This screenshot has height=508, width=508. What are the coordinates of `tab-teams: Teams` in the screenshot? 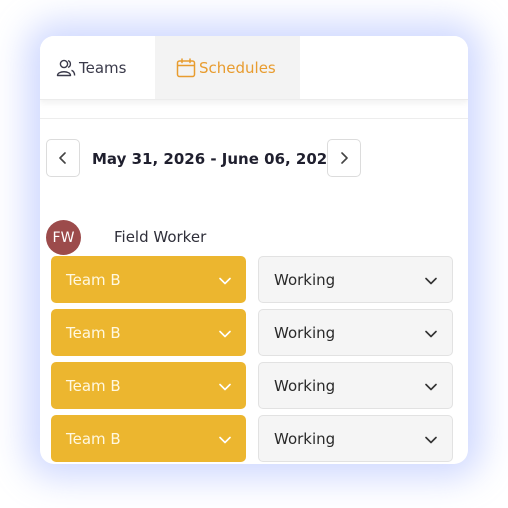 It's located at (97, 67).